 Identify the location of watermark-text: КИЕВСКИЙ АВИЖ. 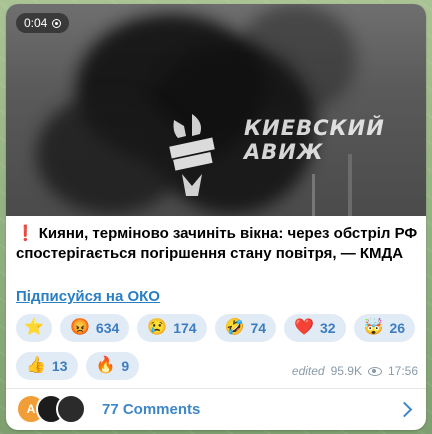
(314, 140).